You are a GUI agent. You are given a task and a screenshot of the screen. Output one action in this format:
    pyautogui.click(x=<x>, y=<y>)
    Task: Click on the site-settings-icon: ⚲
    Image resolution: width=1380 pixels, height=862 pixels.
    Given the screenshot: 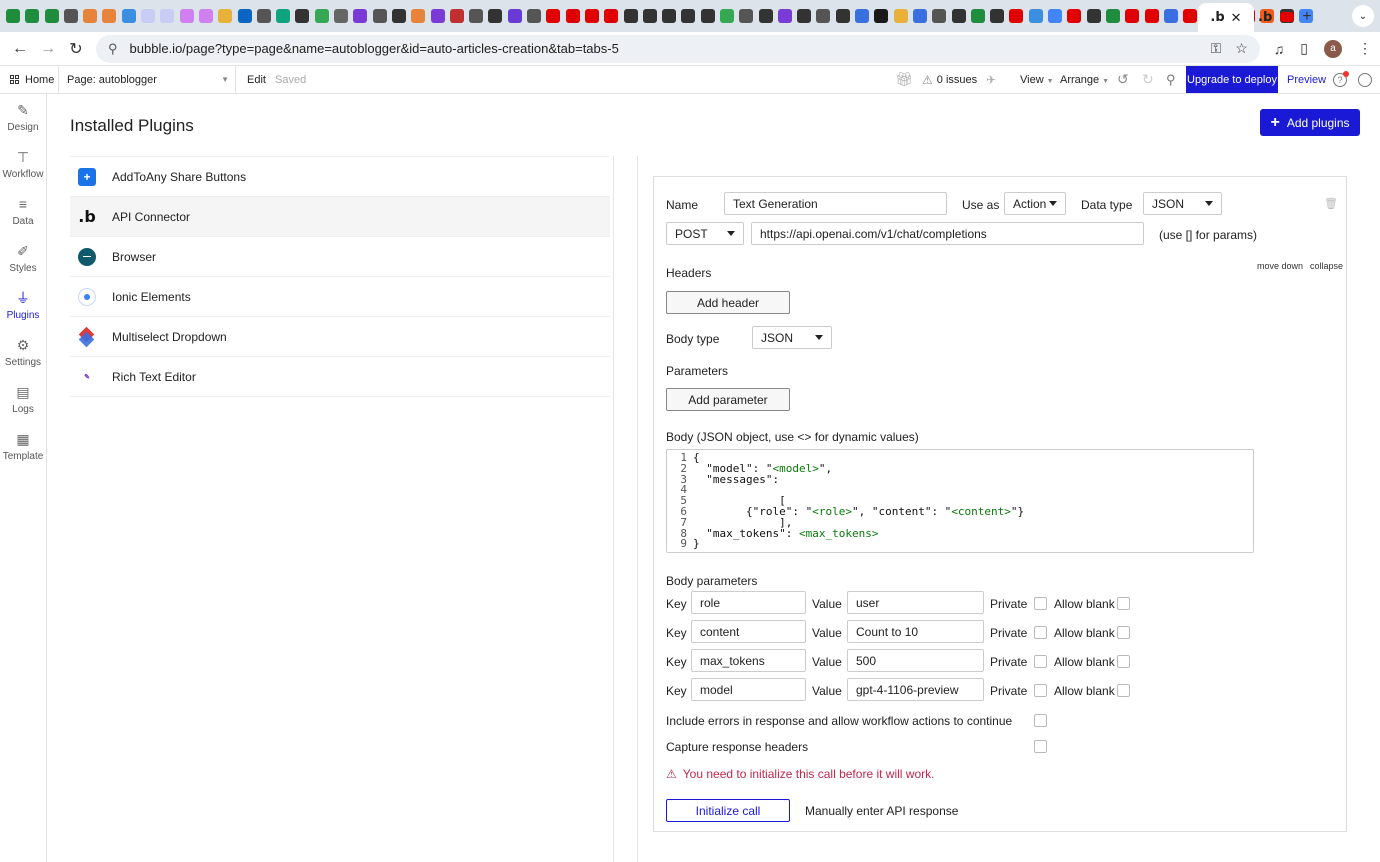 What is the action you would take?
    pyautogui.click(x=113, y=49)
    